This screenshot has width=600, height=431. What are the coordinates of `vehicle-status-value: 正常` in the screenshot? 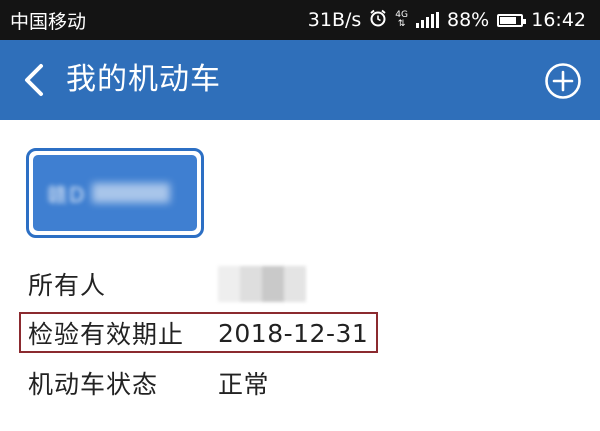 It's located at (244, 384).